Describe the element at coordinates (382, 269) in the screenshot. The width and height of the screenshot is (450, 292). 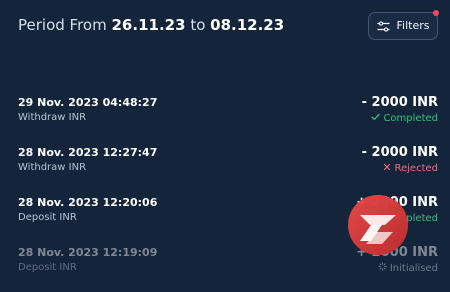
I see `loading-icon` at that location.